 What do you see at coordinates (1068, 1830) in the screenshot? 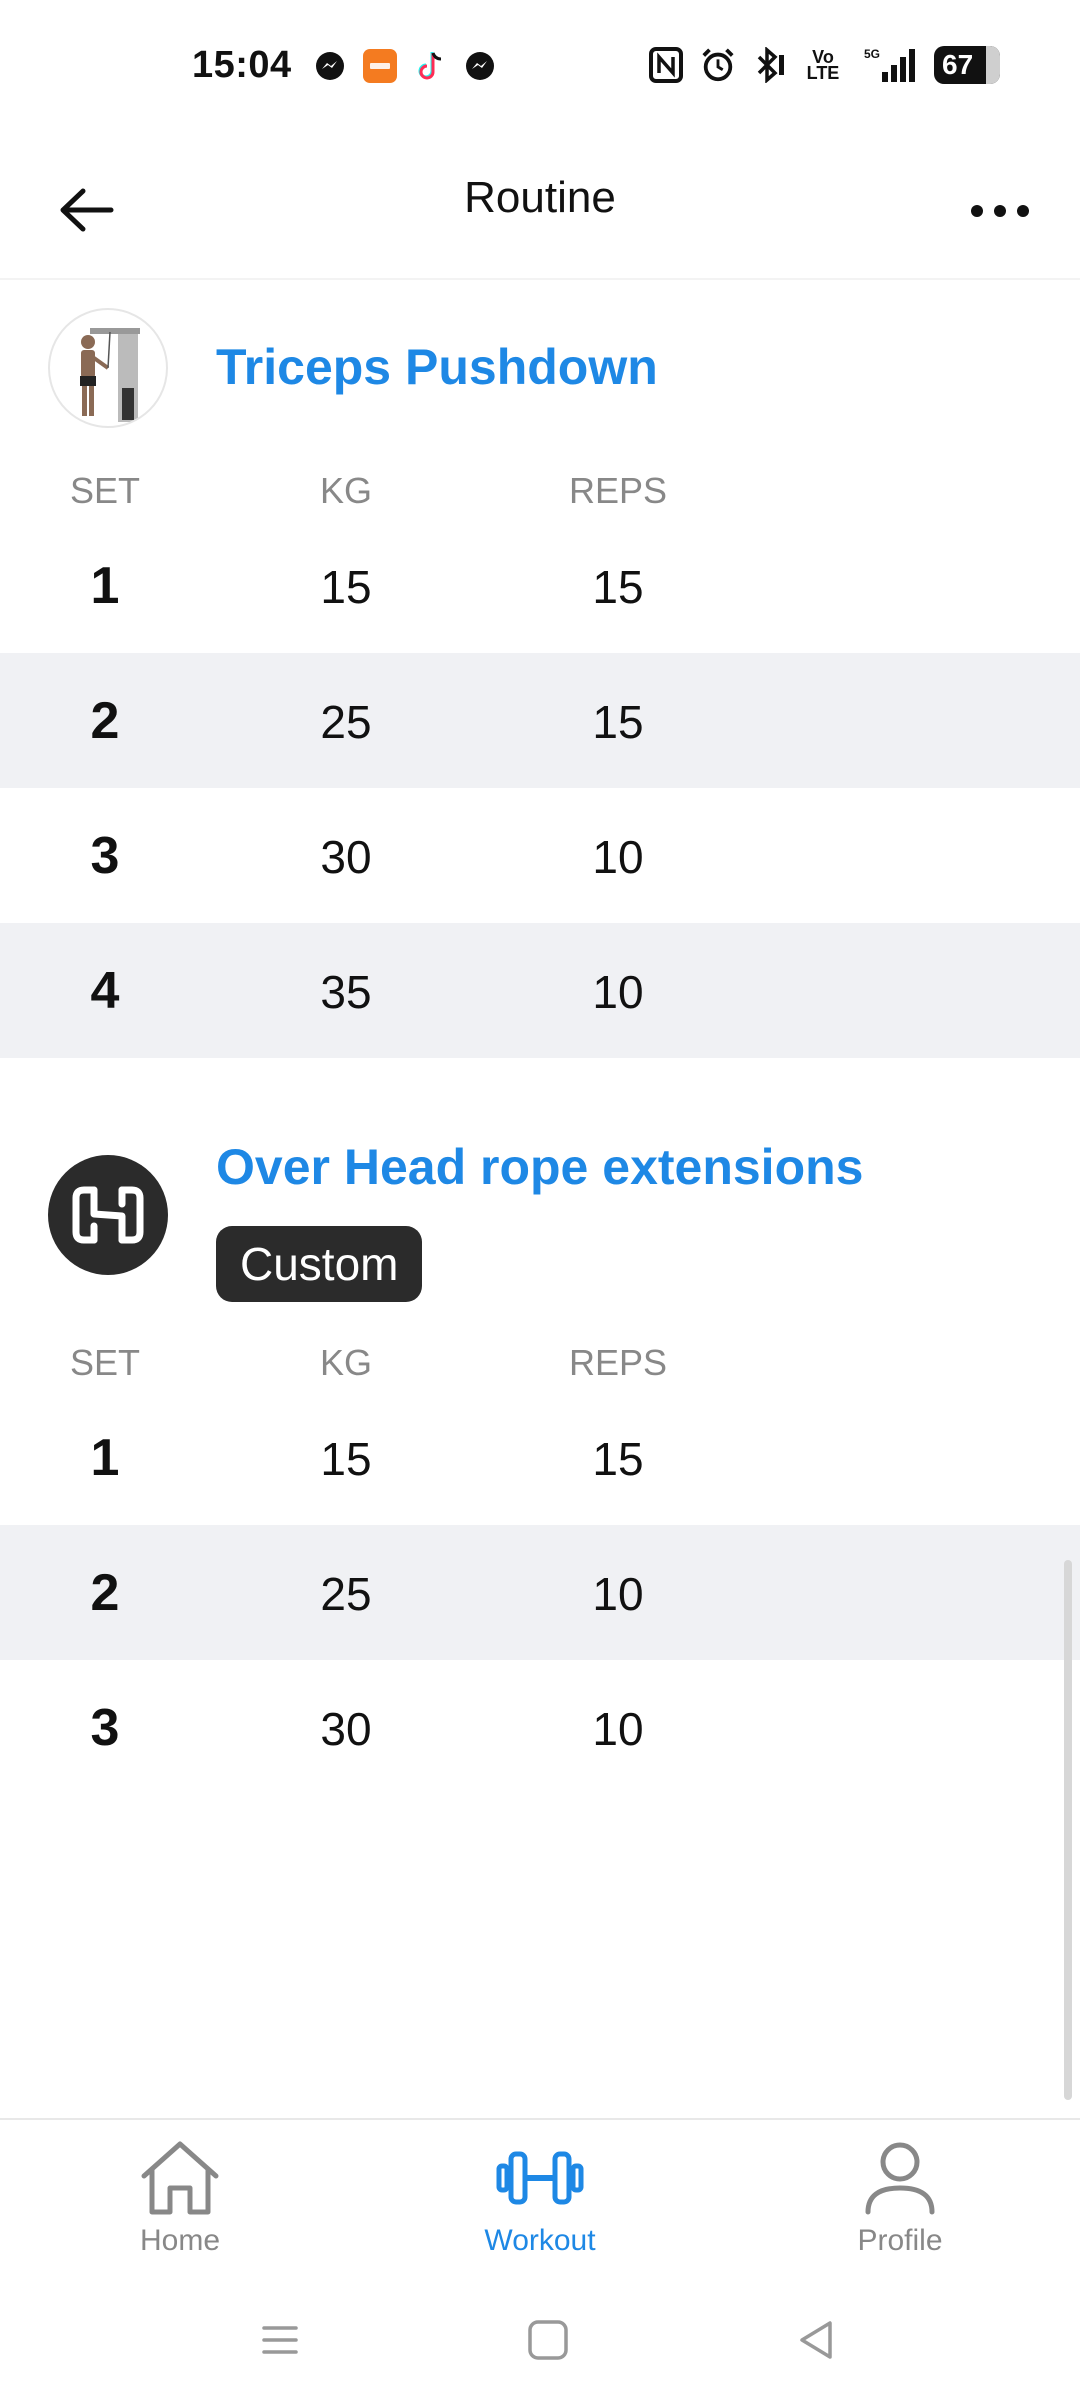
I see `scrollbar` at bounding box center [1068, 1830].